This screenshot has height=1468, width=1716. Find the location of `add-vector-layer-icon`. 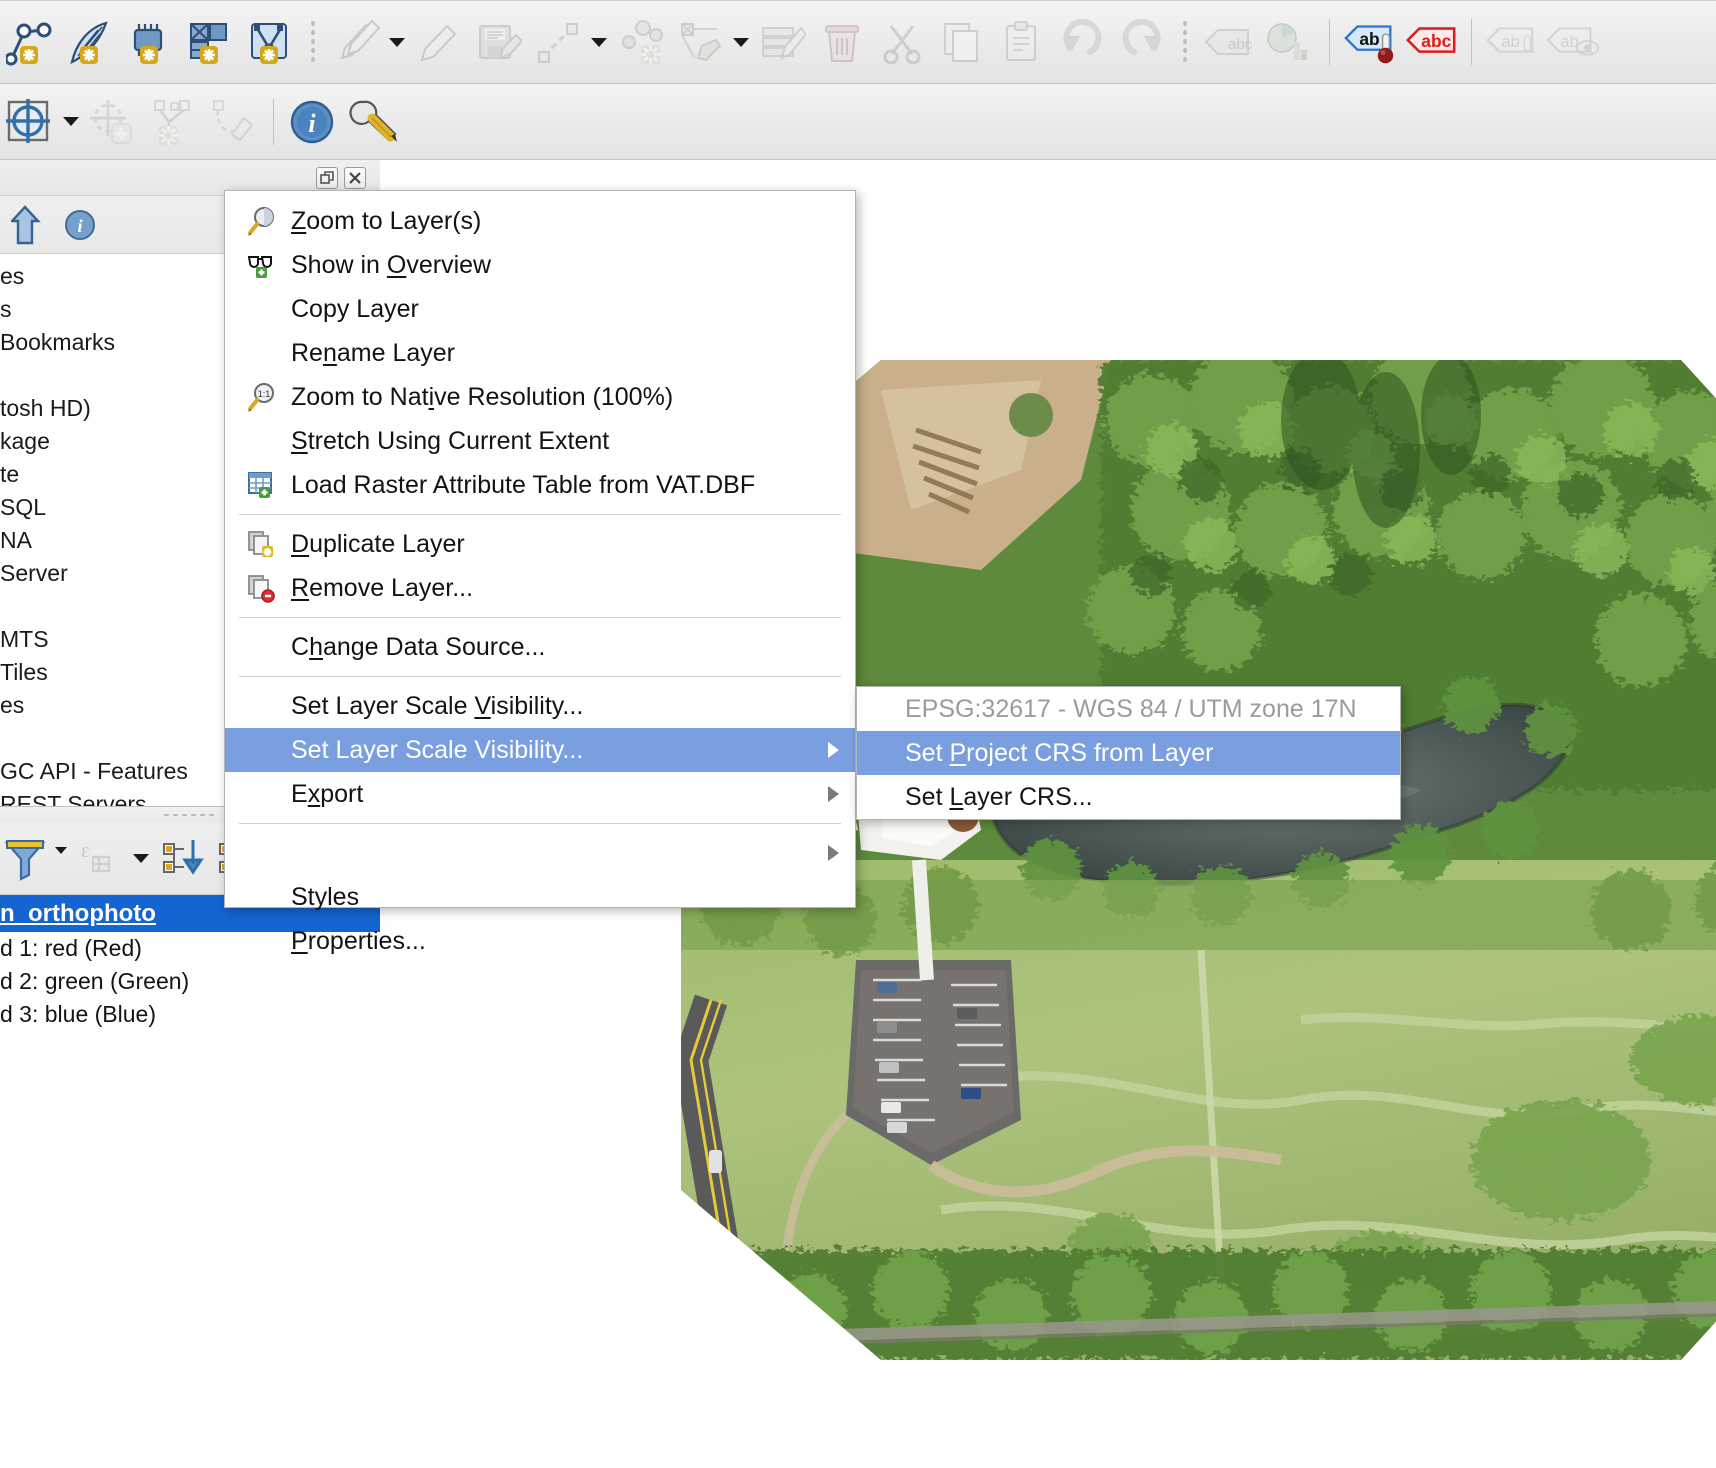

add-vector-layer-icon is located at coordinates (30, 42).